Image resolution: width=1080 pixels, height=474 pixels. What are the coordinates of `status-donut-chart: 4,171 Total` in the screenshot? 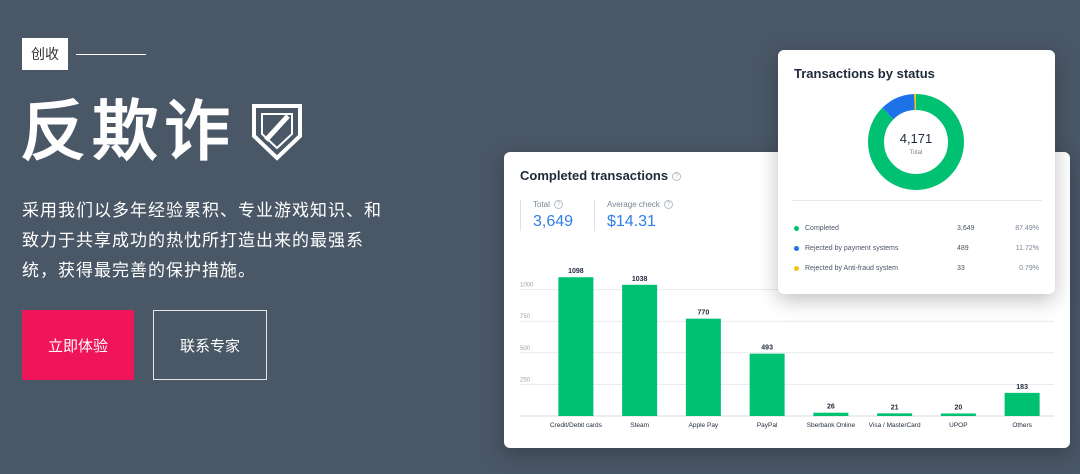 It's located at (916, 142).